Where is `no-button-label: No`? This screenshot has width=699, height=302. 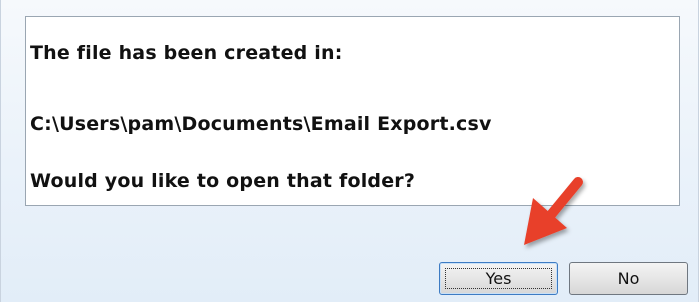
no-button-label: No is located at coordinates (628, 278).